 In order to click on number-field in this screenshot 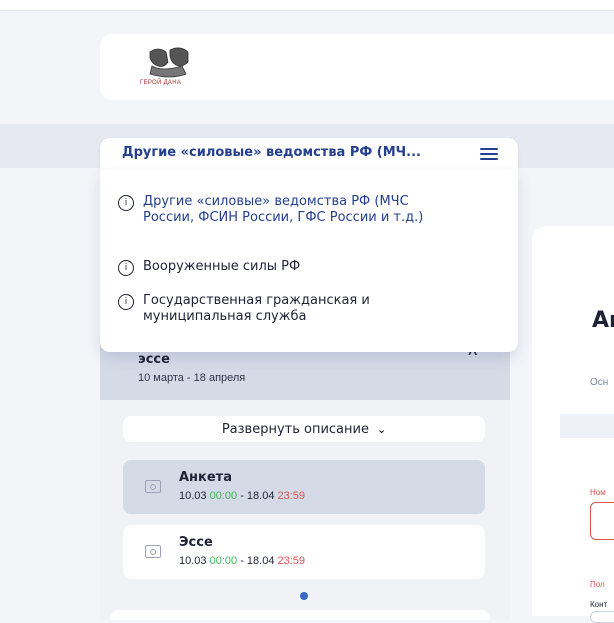, I will do `click(602, 521)`.